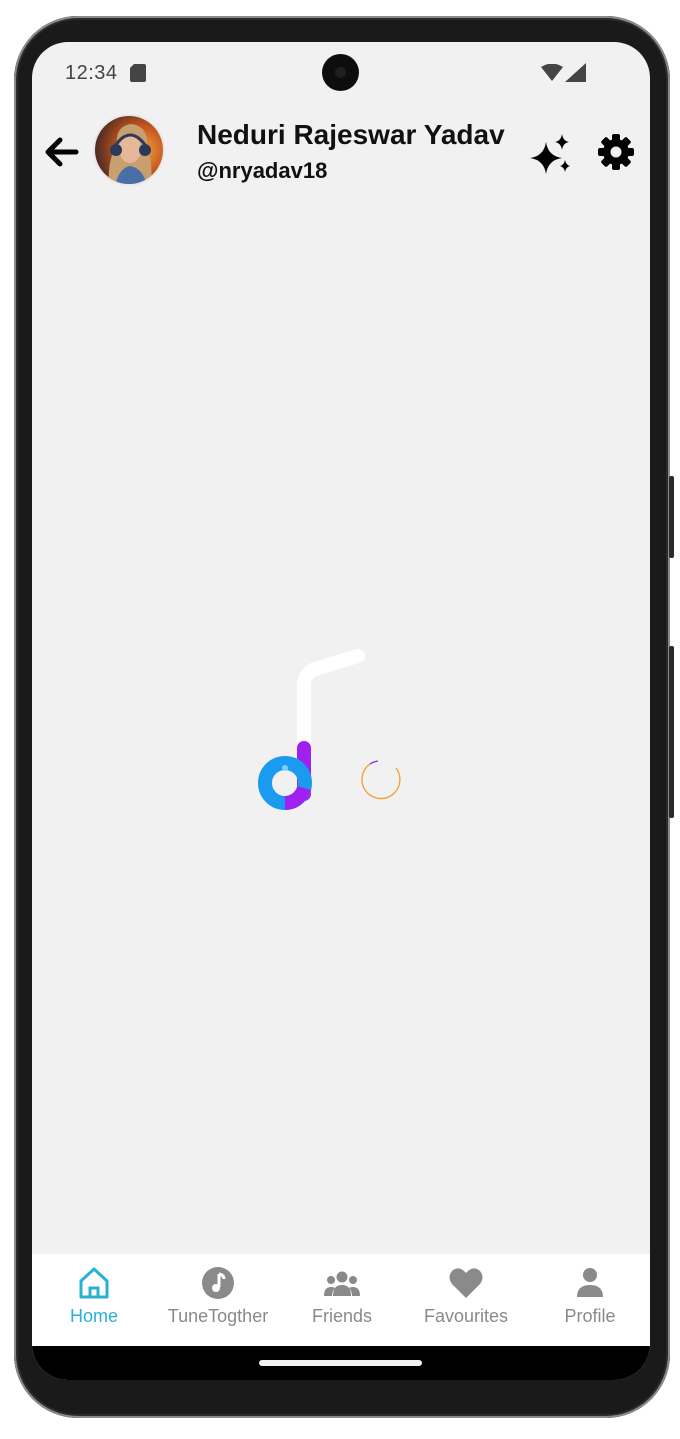  What do you see at coordinates (466, 1316) in the screenshot?
I see `nav-label-favourites: Favourites` at bounding box center [466, 1316].